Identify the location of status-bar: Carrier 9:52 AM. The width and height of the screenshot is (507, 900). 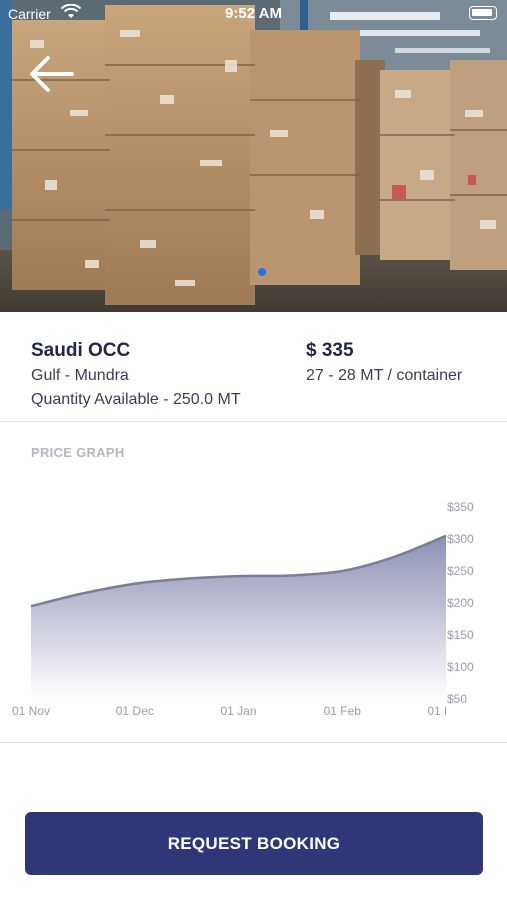
(253, 14).